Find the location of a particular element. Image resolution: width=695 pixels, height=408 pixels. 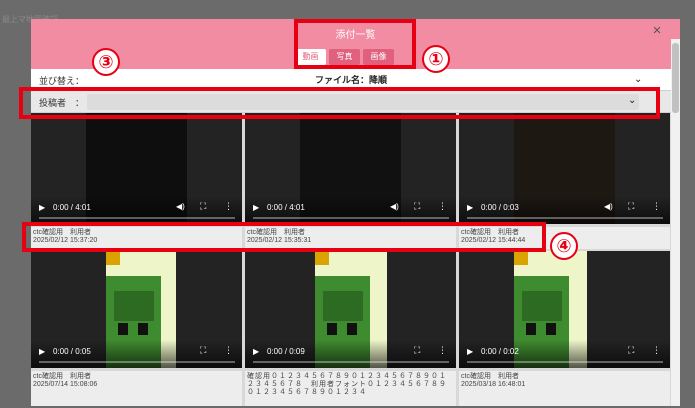

video-player: ▶ 0:00 / 0:09 ⛶ ⋮ is located at coordinates (350, 309).